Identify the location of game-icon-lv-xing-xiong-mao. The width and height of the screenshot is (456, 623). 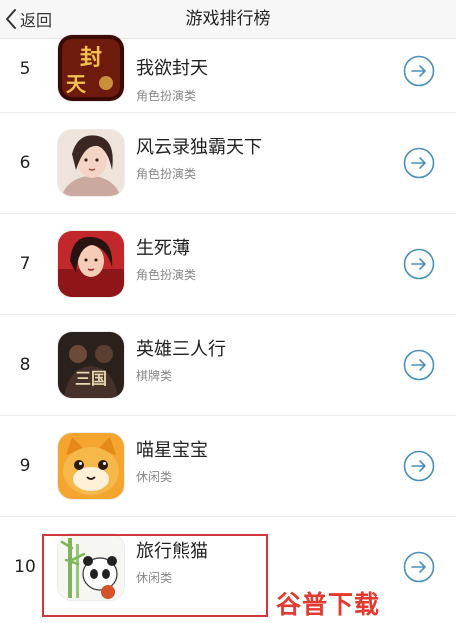
(91, 567).